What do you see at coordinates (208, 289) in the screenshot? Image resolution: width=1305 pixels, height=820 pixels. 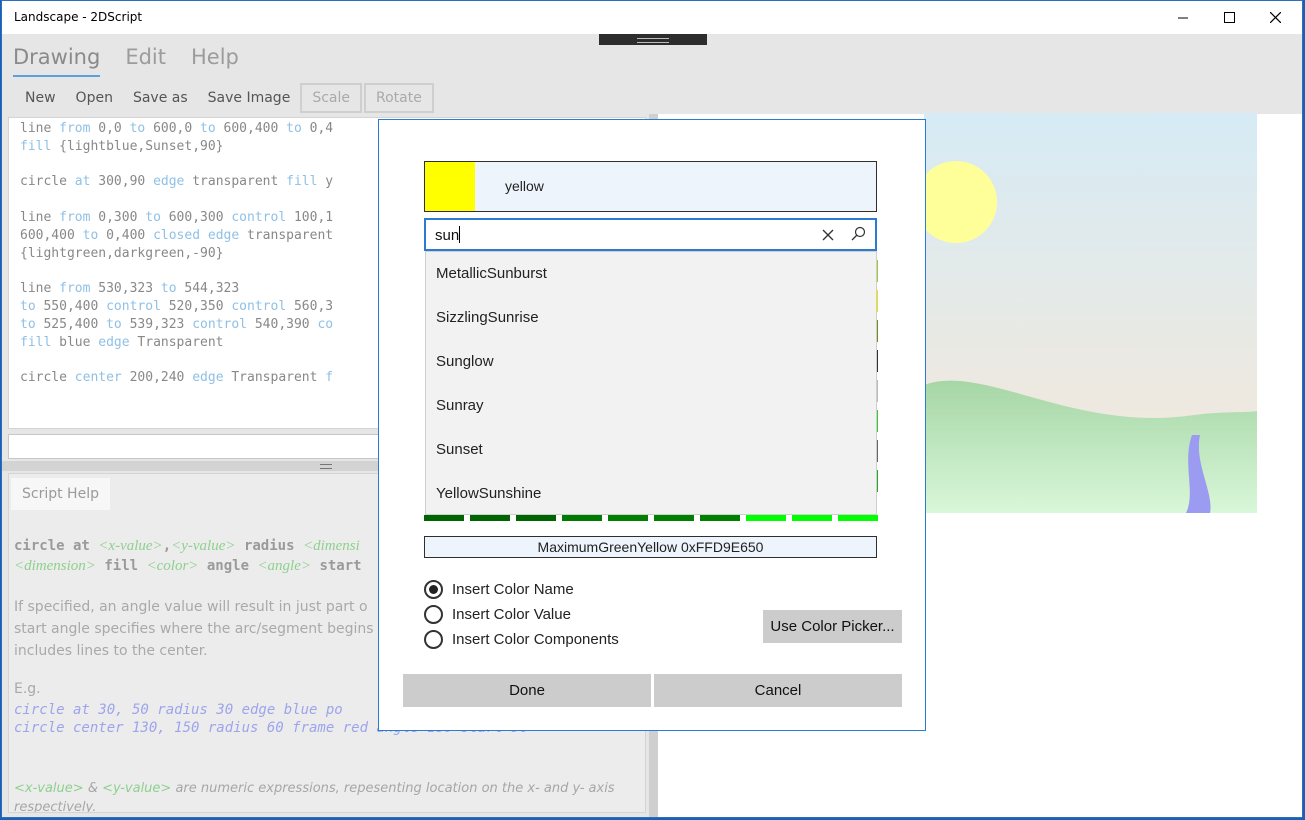 I see `code-token: 544,323` at bounding box center [208, 289].